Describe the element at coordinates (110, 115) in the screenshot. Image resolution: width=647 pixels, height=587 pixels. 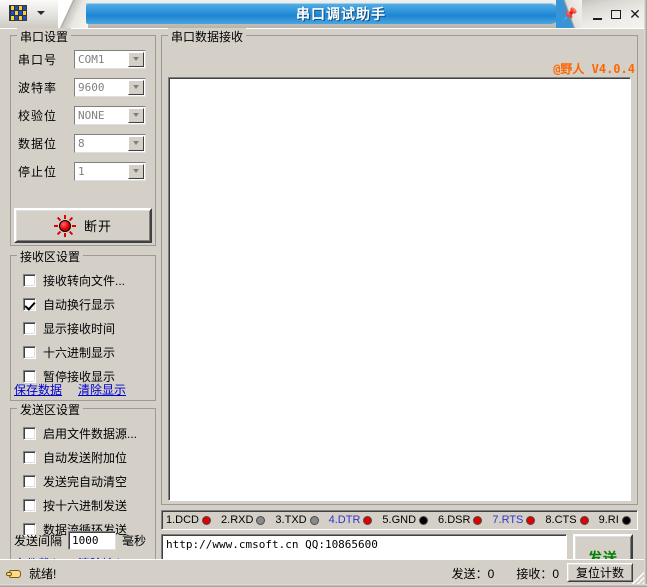
I see `parity-combo: NONE` at that location.